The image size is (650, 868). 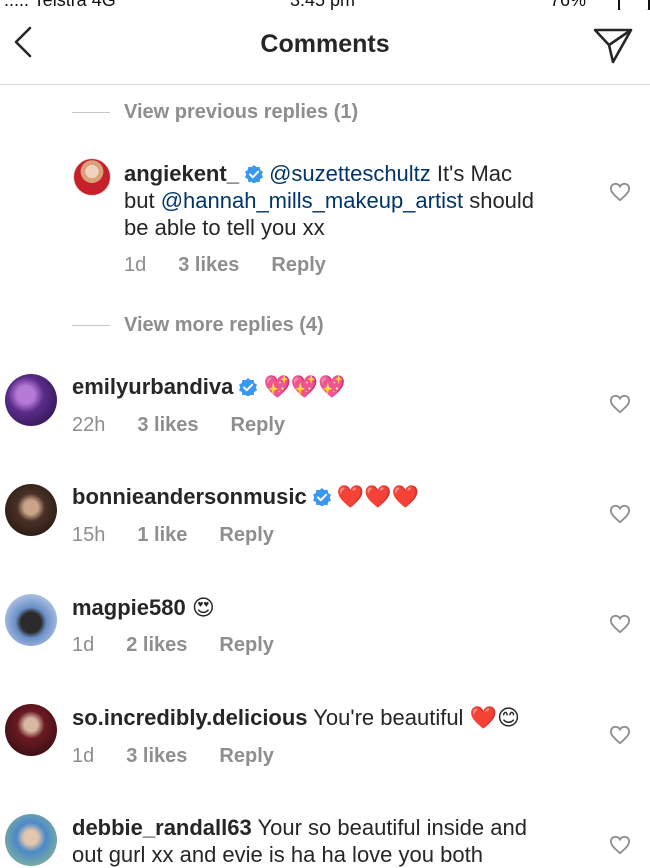 What do you see at coordinates (350, 173) in the screenshot?
I see `mention-link: @suzetteschultz` at bounding box center [350, 173].